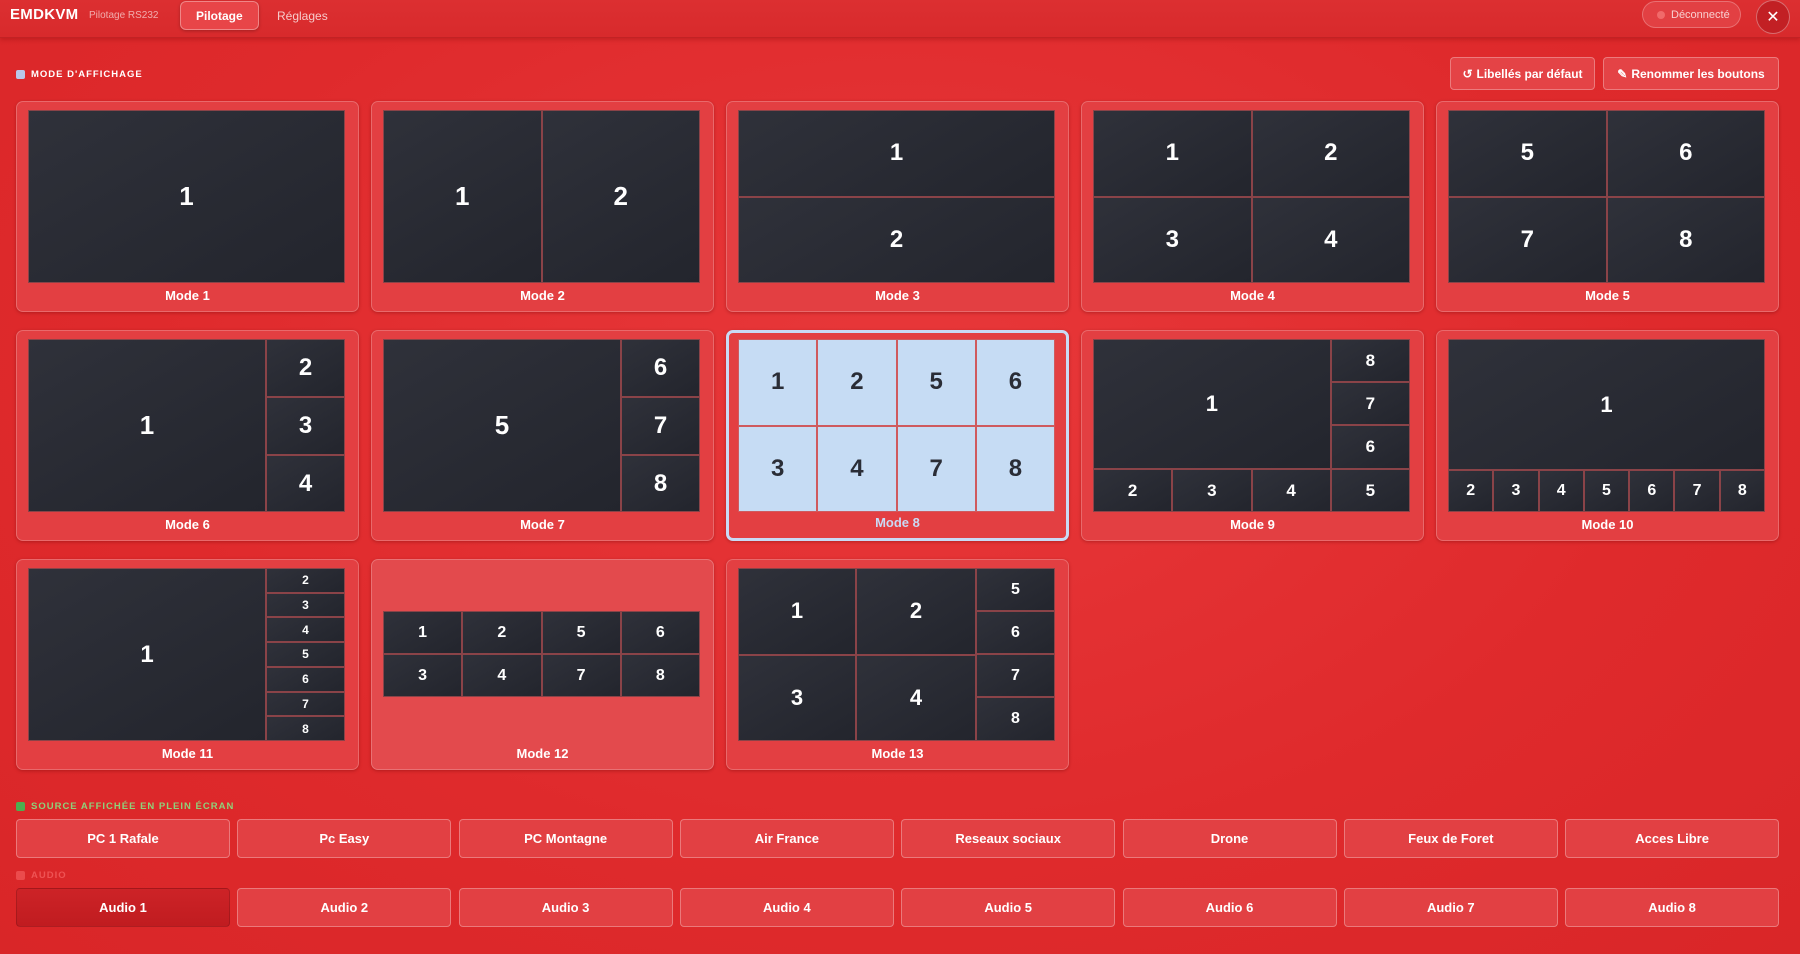  I want to click on mode-card-8: 1 2 5 6 3 4 7 8 Mode 8, so click(897, 435).